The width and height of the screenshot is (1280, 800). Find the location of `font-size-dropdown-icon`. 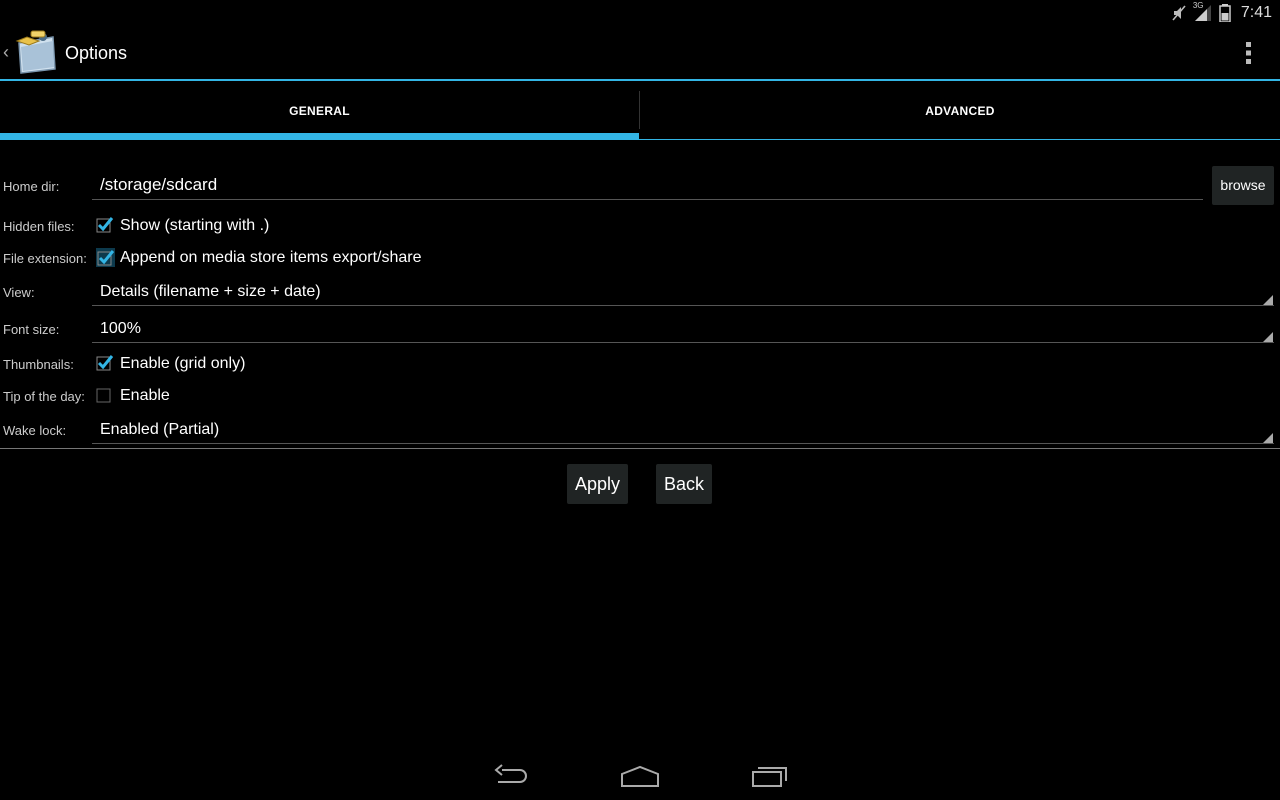

font-size-dropdown-icon is located at coordinates (1268, 337).